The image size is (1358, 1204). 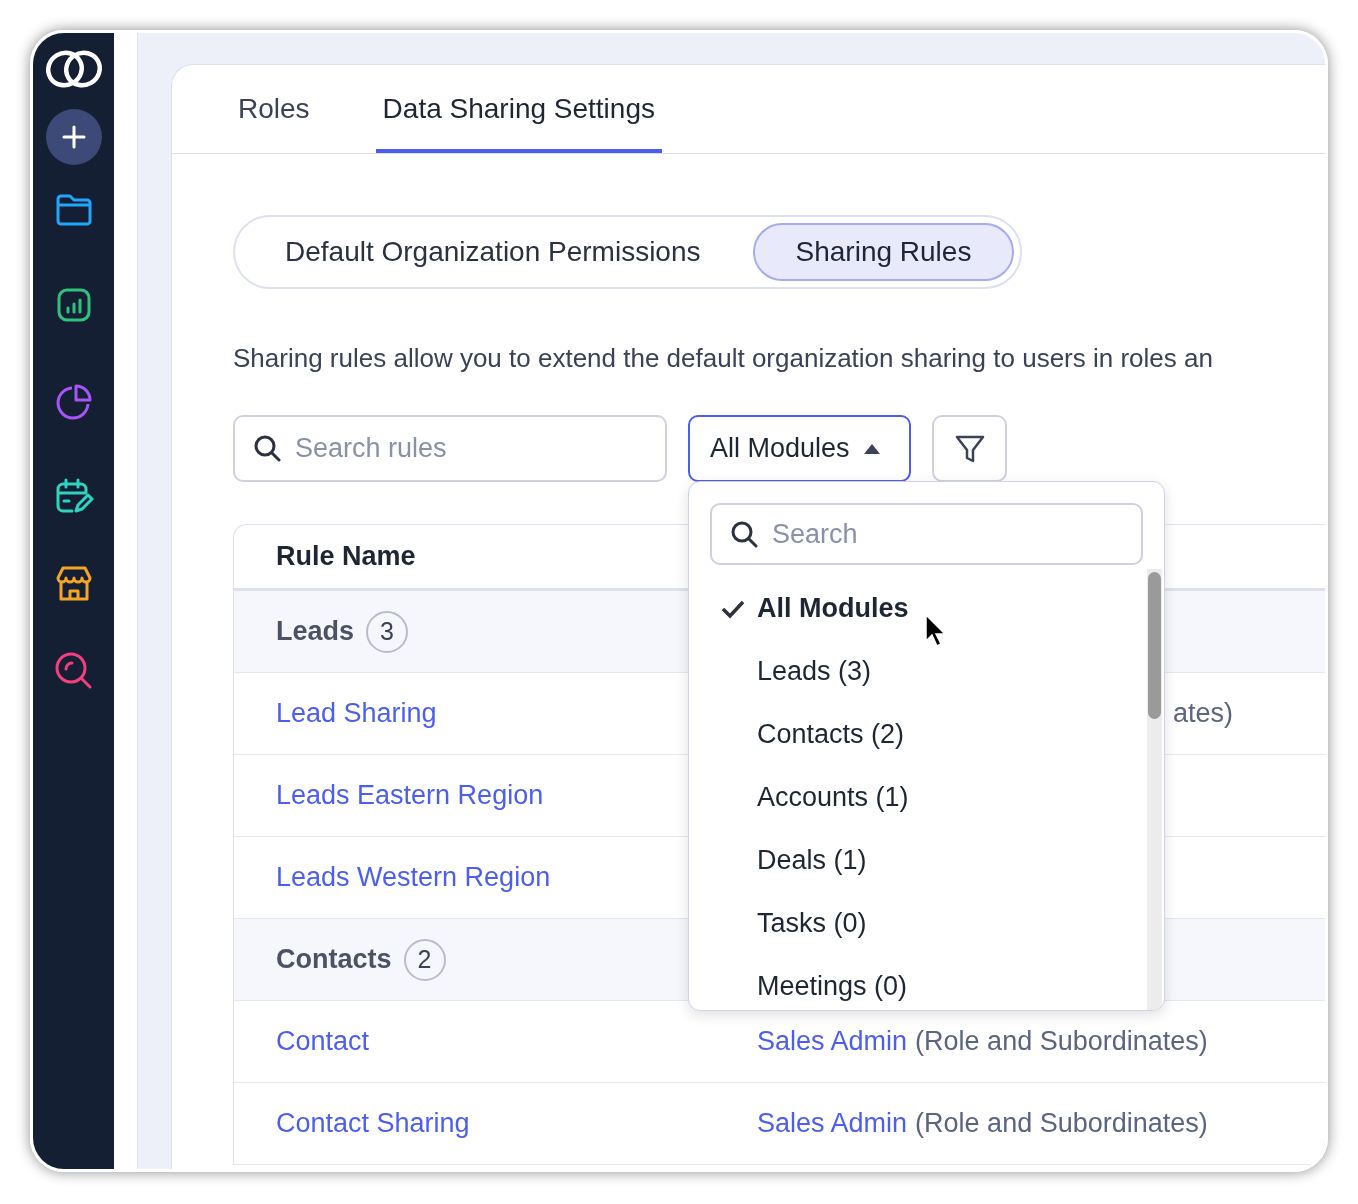 What do you see at coordinates (315, 632) in the screenshot?
I see `group-label: Leads` at bounding box center [315, 632].